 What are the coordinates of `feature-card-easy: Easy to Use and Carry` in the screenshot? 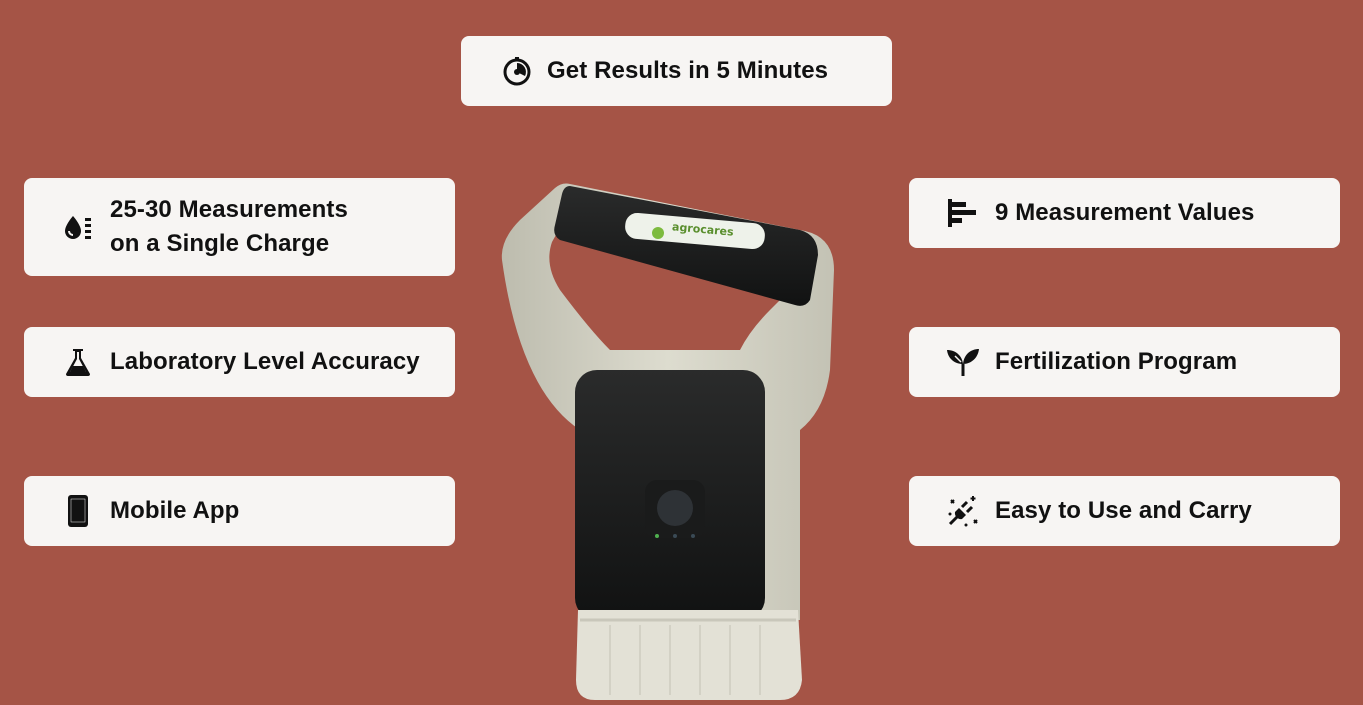 It's located at (1124, 511).